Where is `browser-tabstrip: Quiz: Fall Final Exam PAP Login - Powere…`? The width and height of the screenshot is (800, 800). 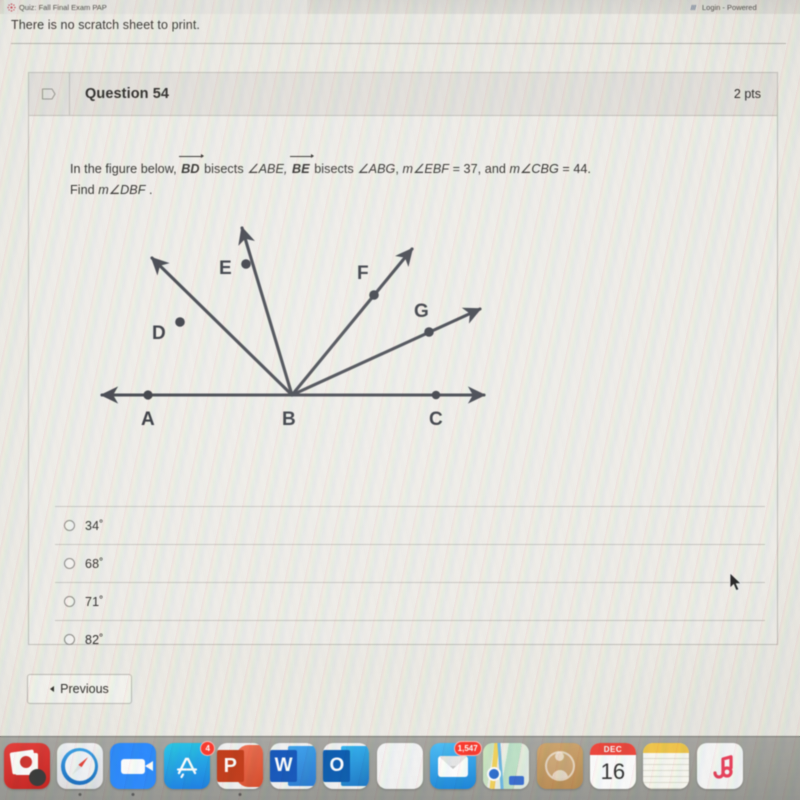
browser-tabstrip: Quiz: Fall Final Exam PAP Login - Powere… is located at coordinates (400, 7).